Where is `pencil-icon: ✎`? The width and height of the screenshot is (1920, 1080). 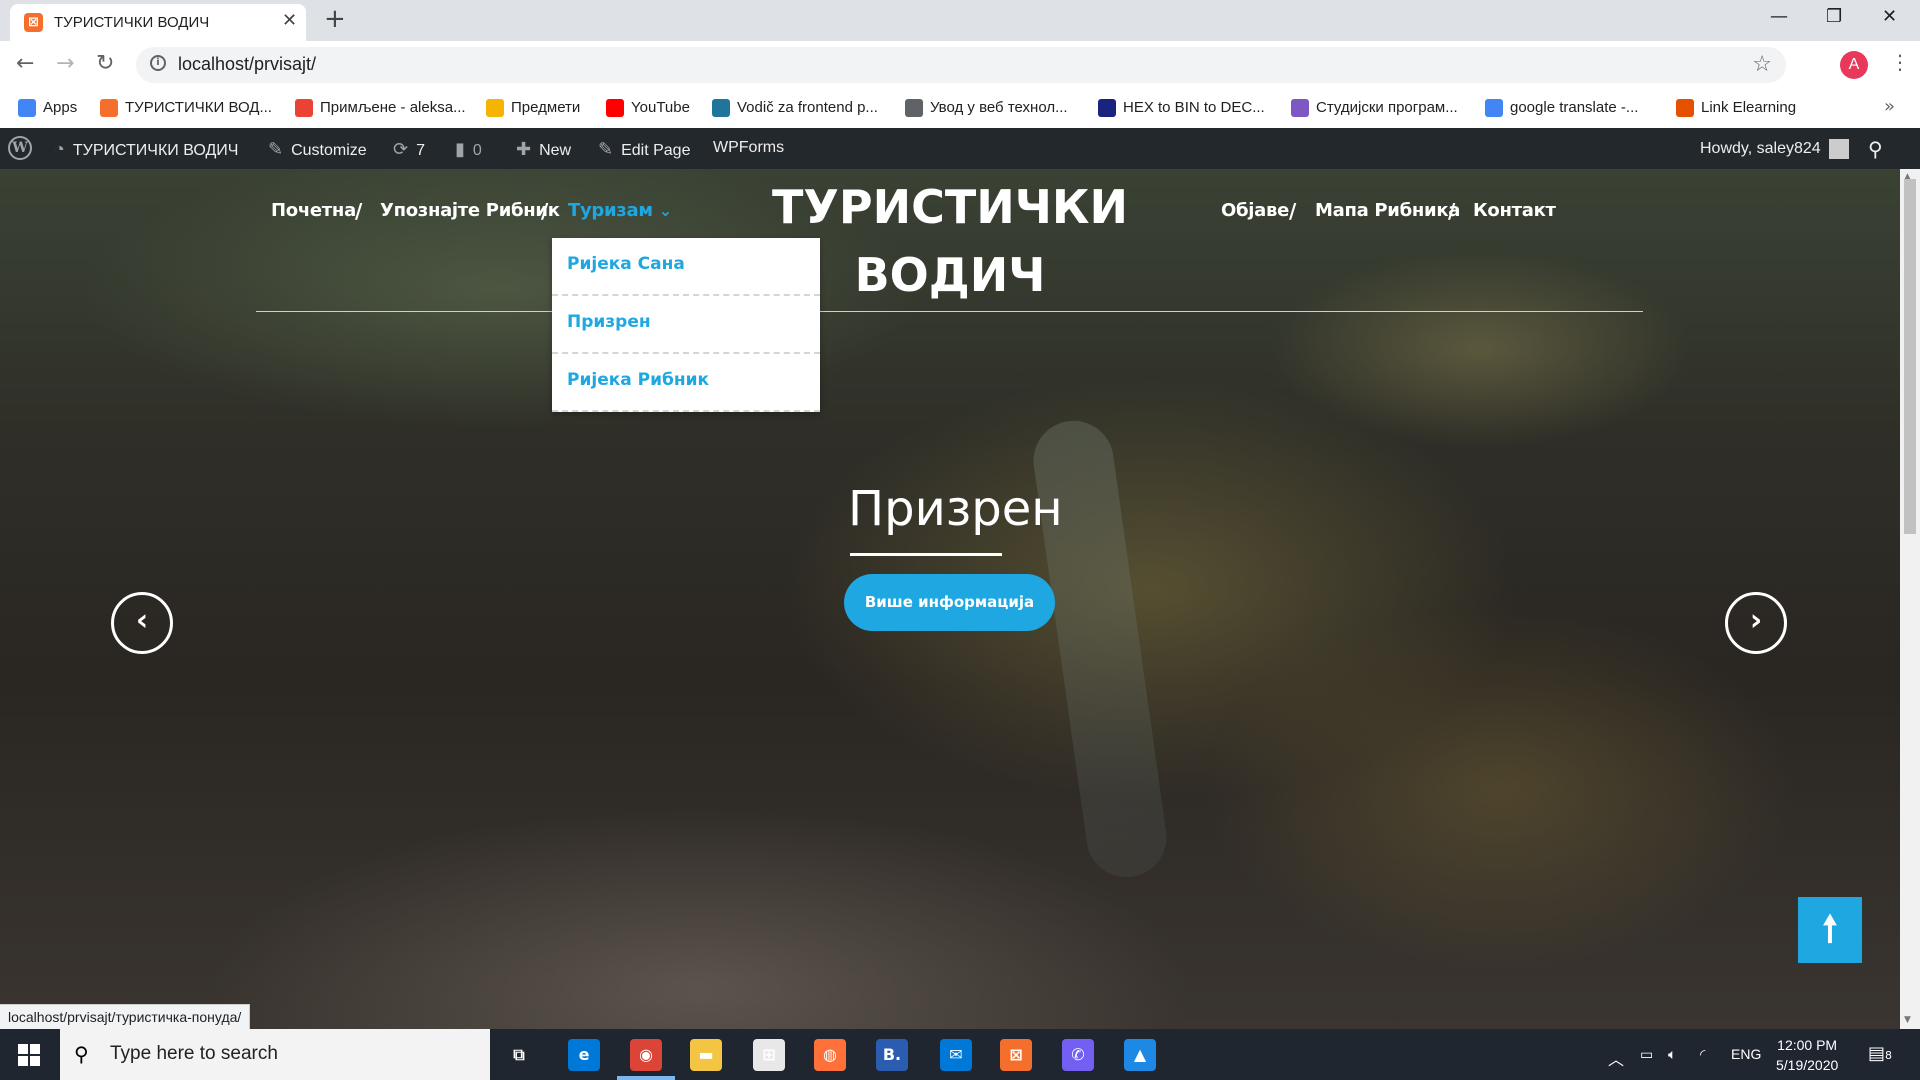 pencil-icon: ✎ is located at coordinates (606, 149).